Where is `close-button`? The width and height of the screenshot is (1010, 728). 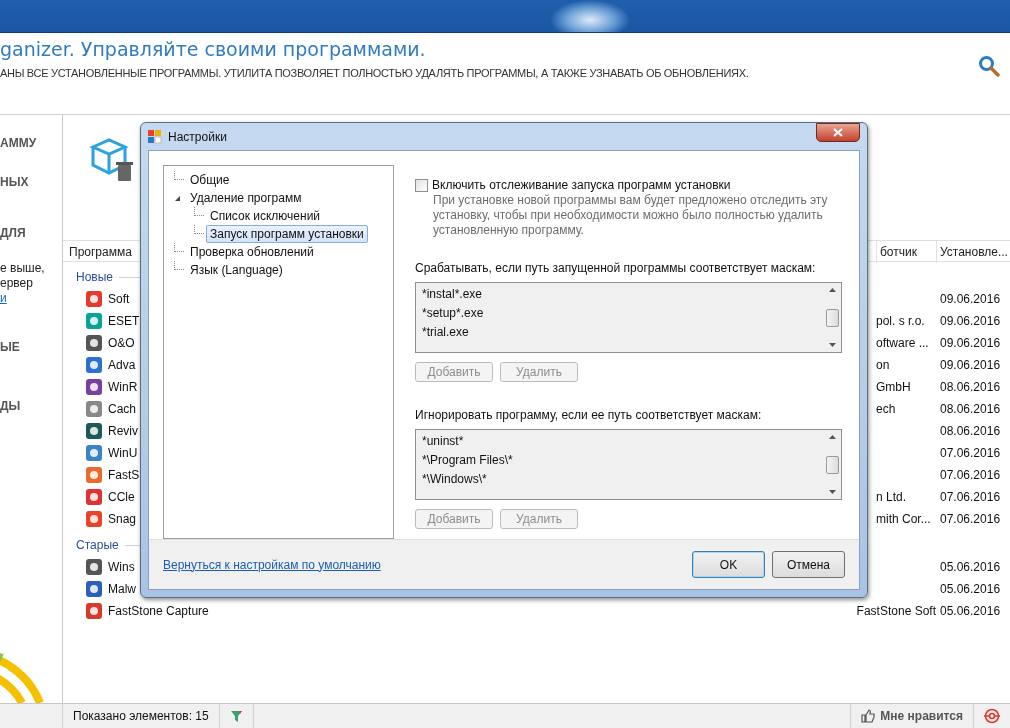 close-button is located at coordinates (838, 132).